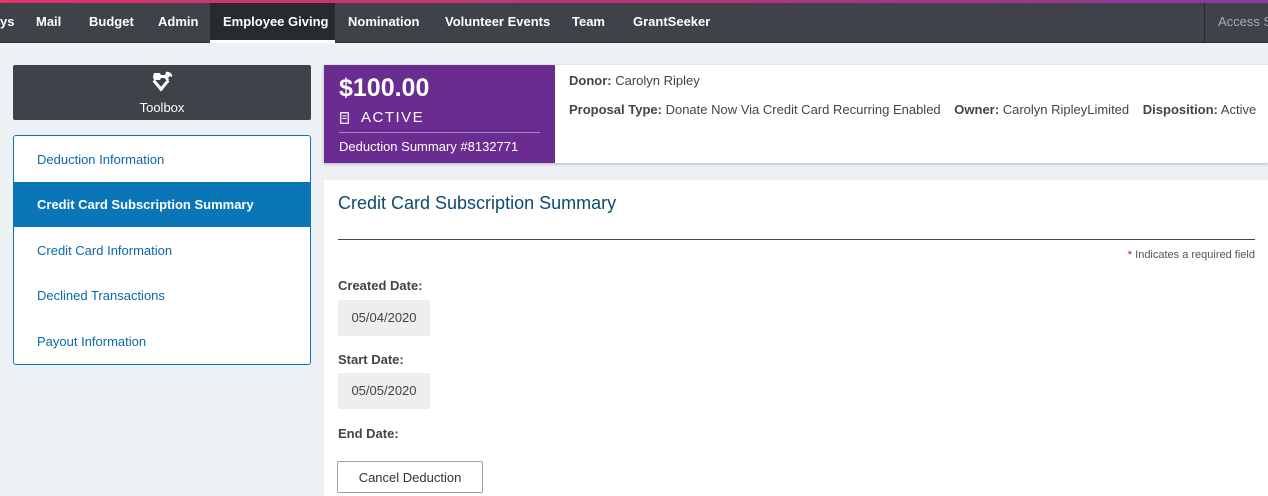  I want to click on nav-item-budget: Budget, so click(111, 23).